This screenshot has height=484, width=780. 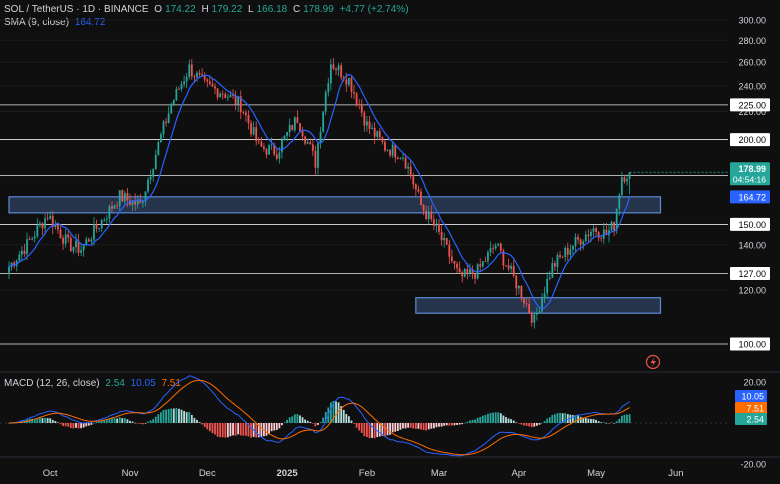 What do you see at coordinates (319, 417) in the screenshot?
I see `signal-line` at bounding box center [319, 417].